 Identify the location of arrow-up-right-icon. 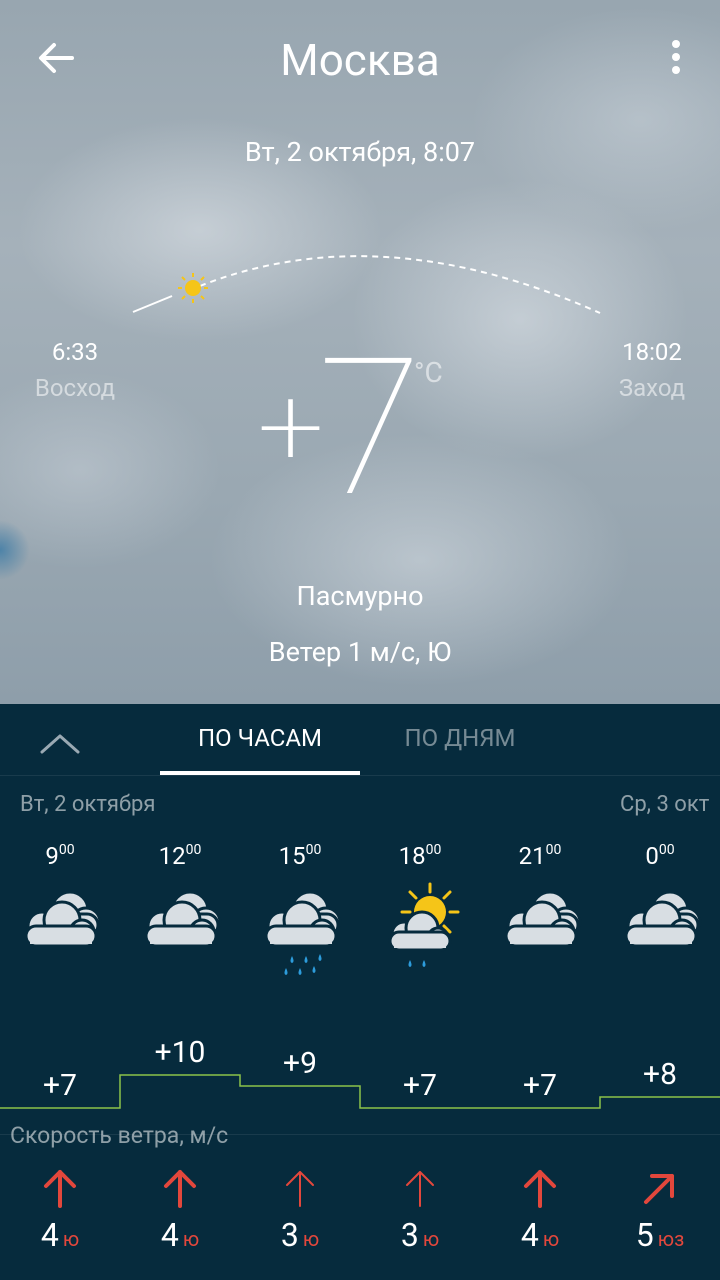
(659, 1189).